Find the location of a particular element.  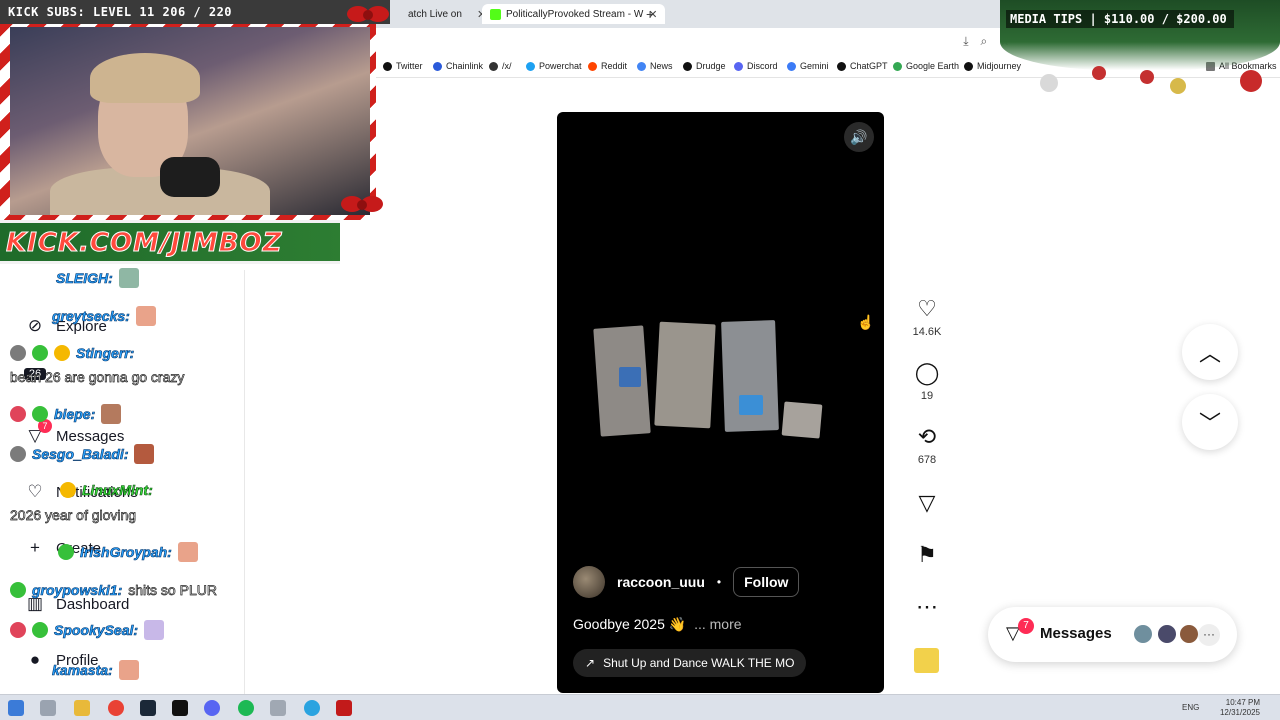

bookmark-chatgpt: ChatGPT is located at coordinates (862, 66).